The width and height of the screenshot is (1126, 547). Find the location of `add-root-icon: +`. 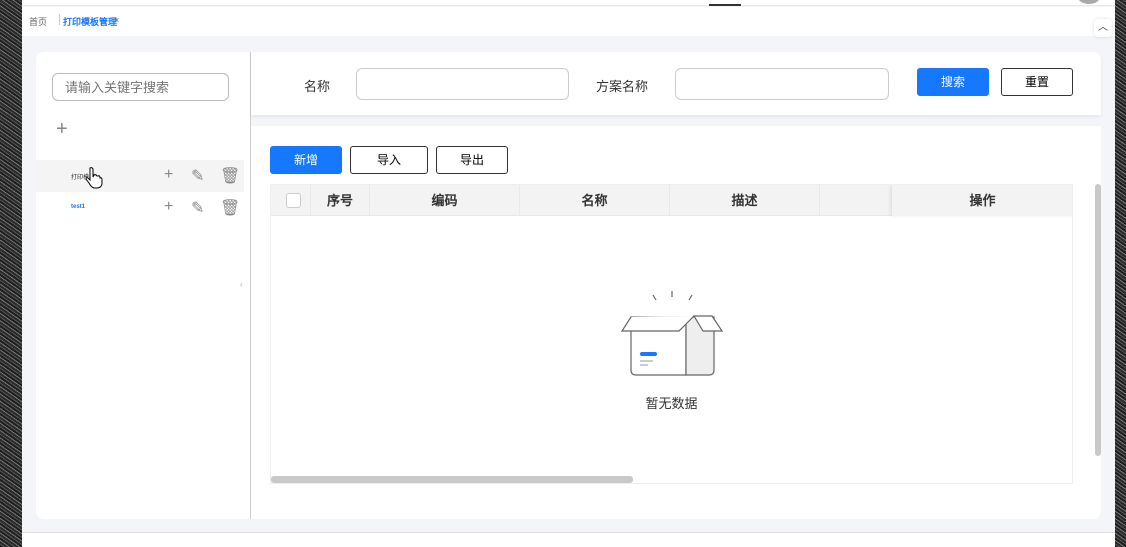

add-root-icon: + is located at coordinates (62, 129).